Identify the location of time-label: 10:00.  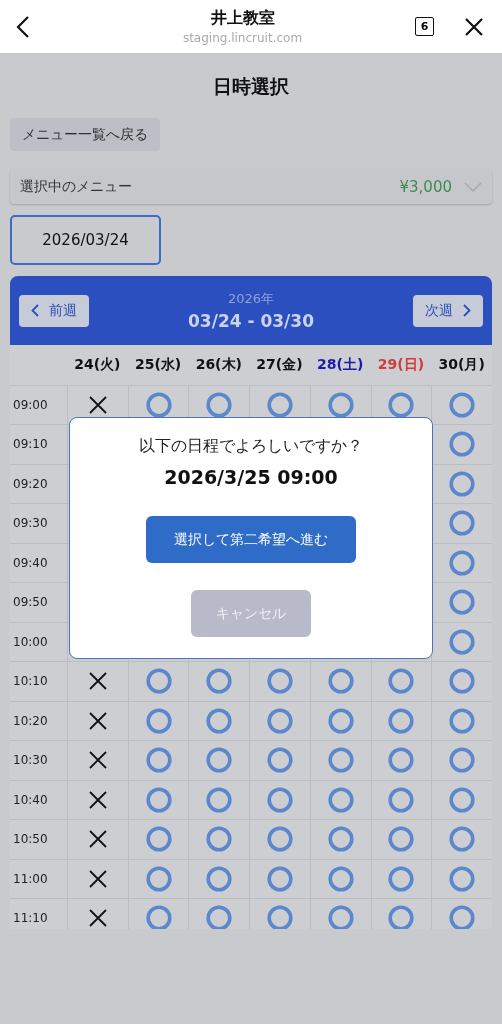
(38, 641).